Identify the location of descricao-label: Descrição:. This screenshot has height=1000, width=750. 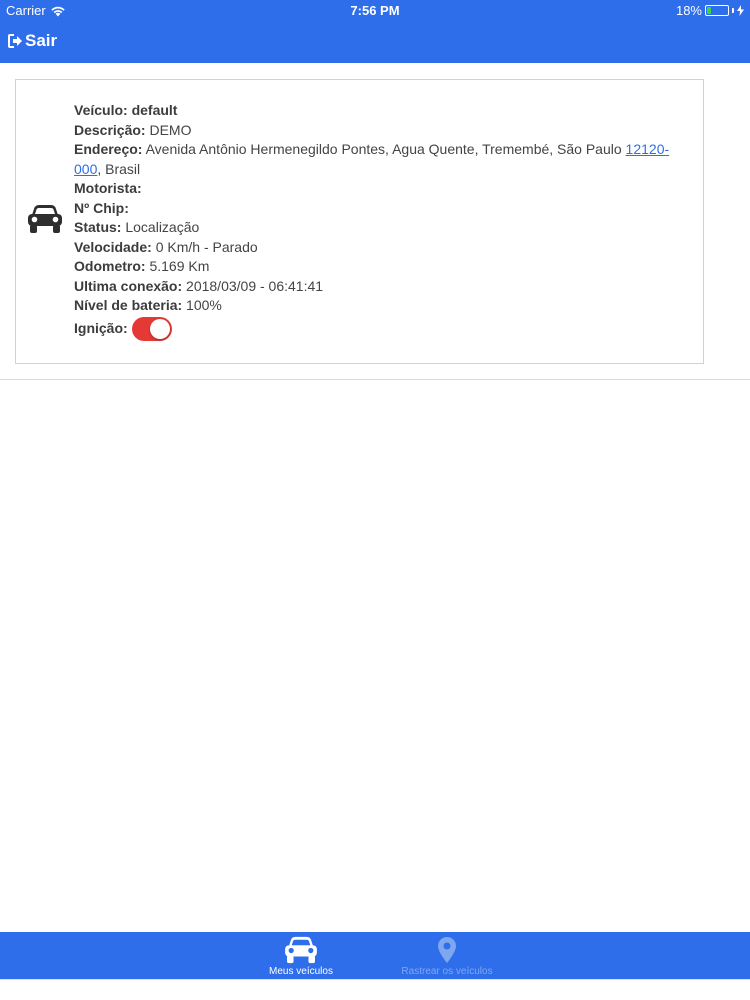
(110, 129).